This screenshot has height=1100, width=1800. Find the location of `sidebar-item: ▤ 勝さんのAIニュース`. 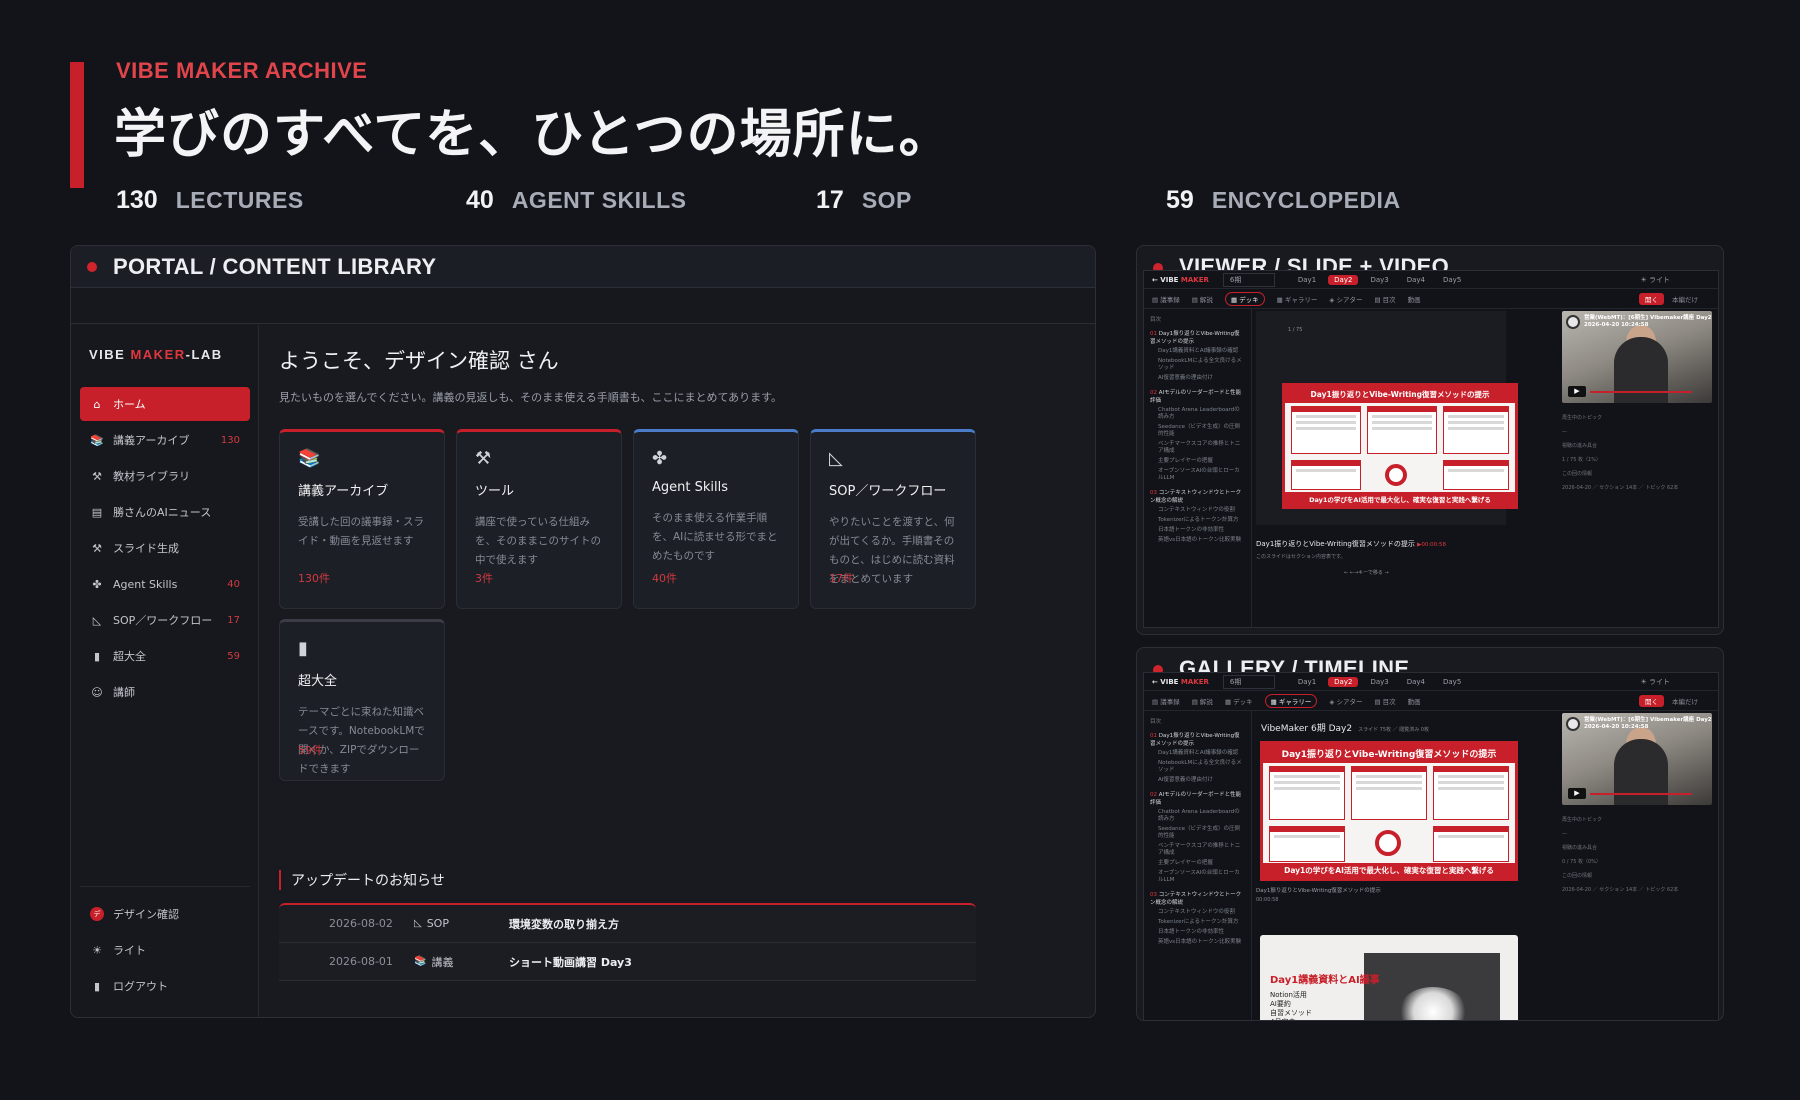

sidebar-item: ▤ 勝さんのAIニュース is located at coordinates (165, 512).